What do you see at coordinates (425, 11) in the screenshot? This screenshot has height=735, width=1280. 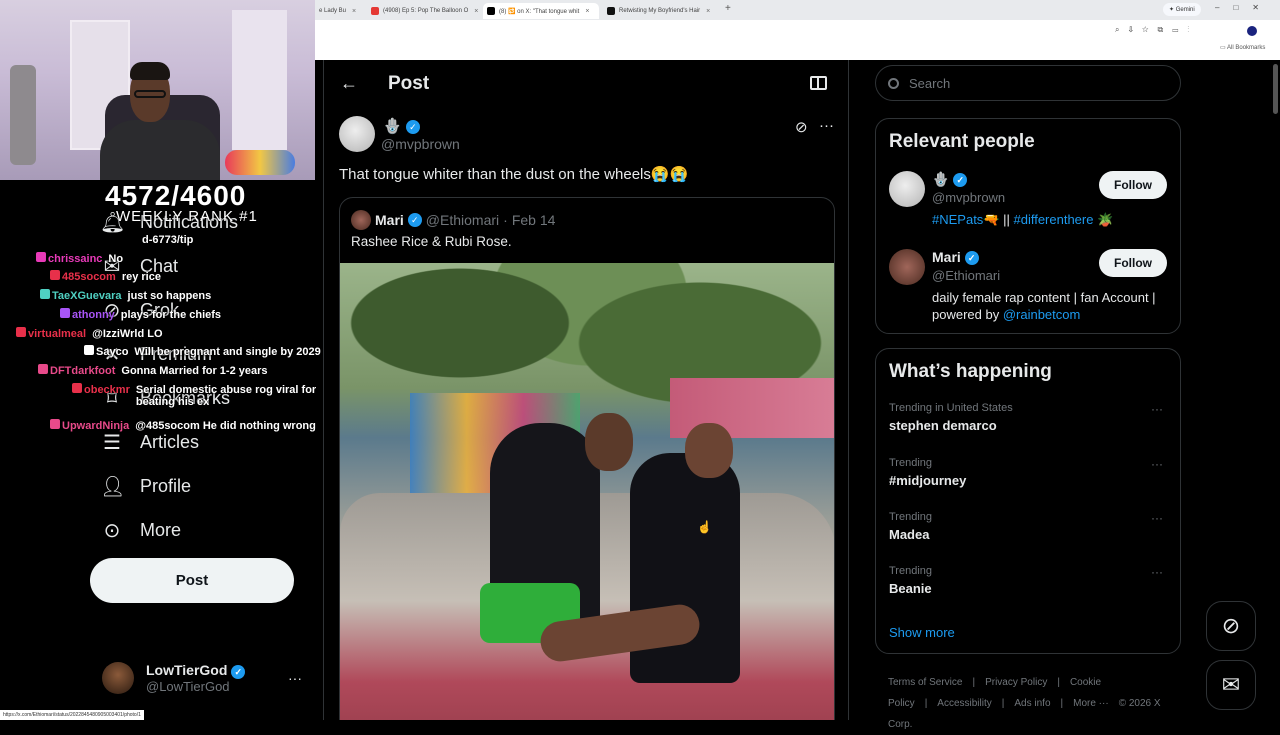 I see `browser-tab: (4908) Ep 5: Pop The Balloon O ×` at bounding box center [425, 11].